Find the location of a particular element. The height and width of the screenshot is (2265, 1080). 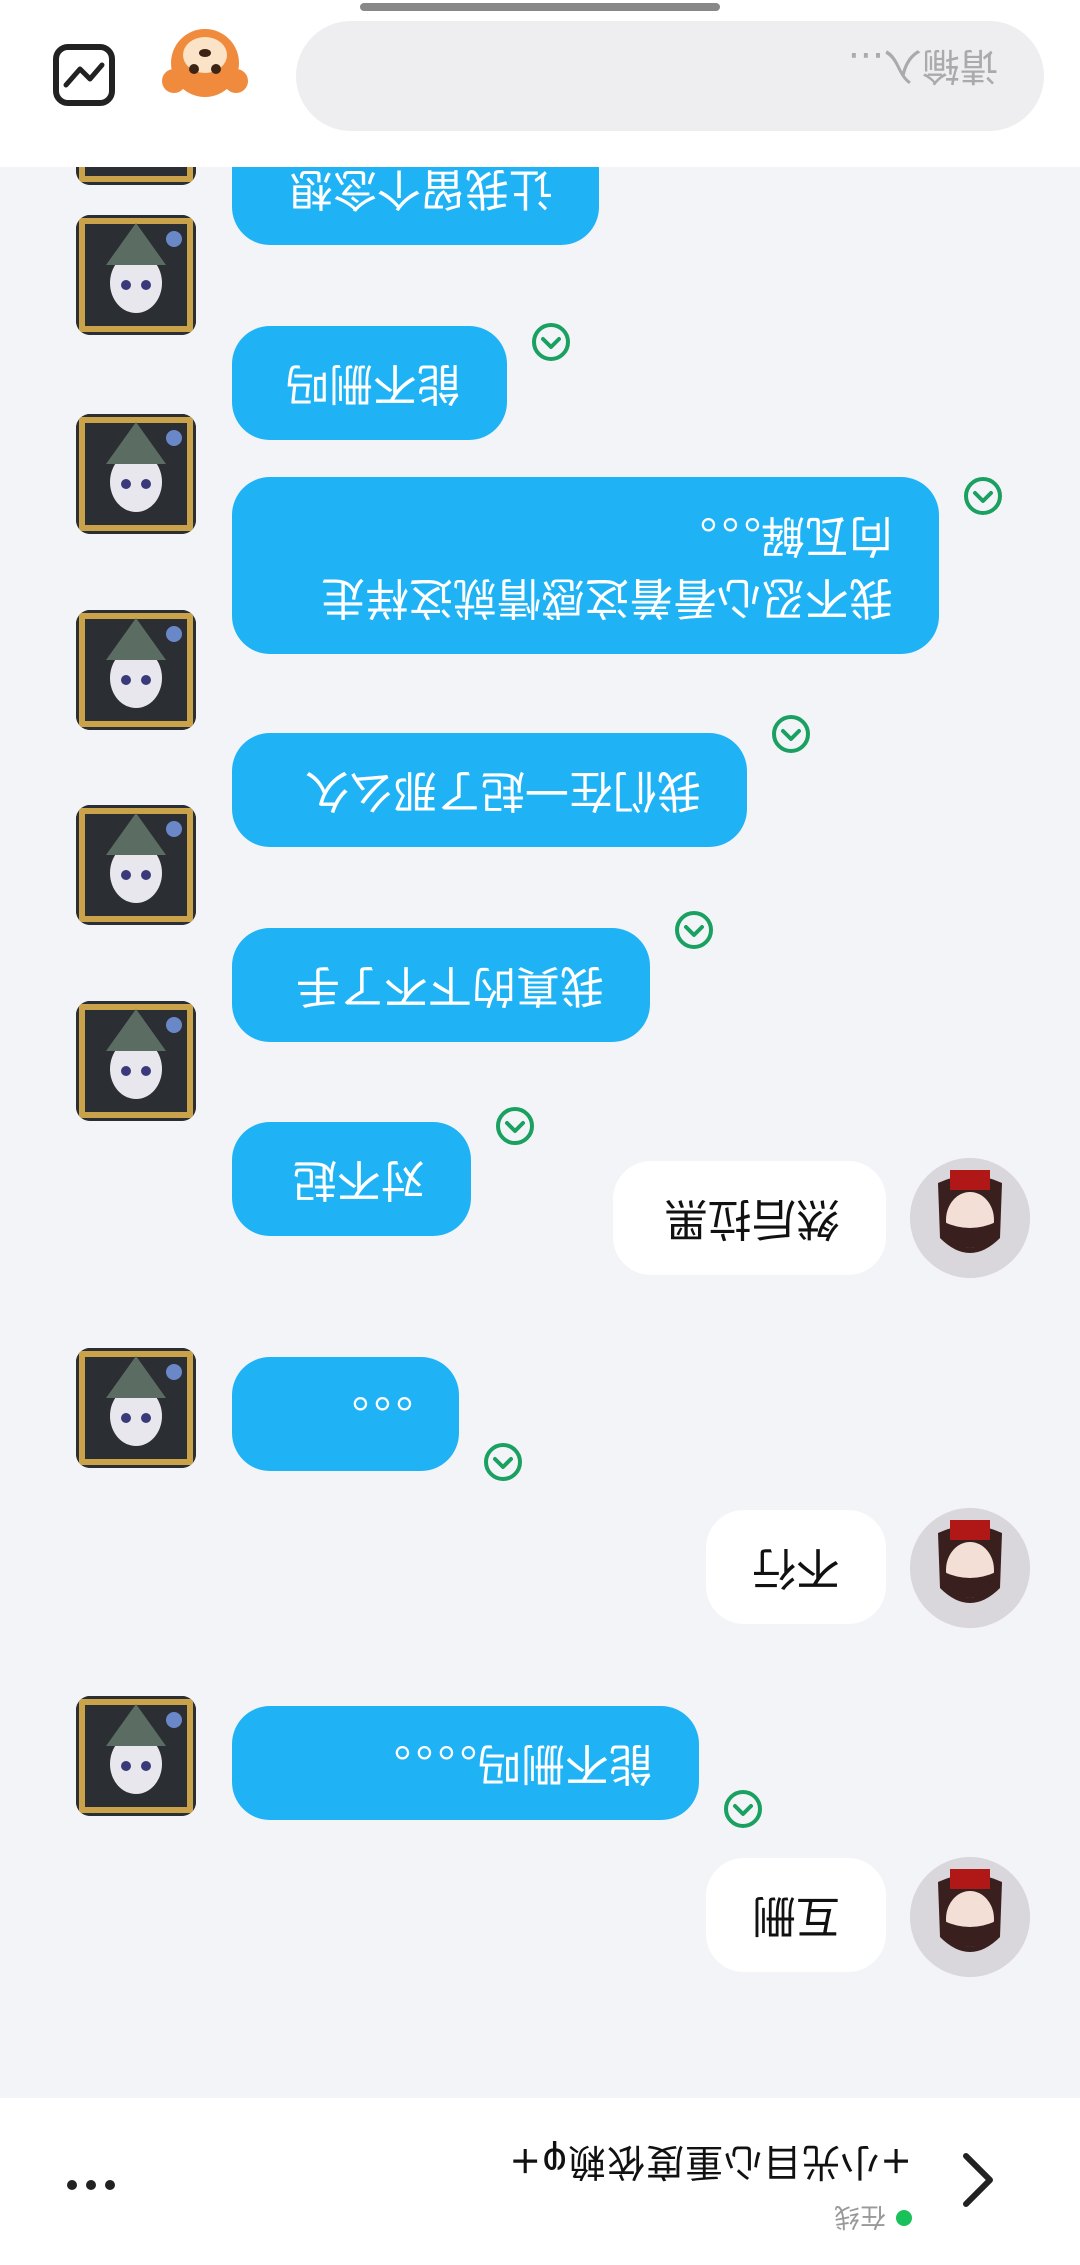

message-bubble-bot: 我不忍心看着这感情就这样走 向瓦解。。。 is located at coordinates (585, 565).